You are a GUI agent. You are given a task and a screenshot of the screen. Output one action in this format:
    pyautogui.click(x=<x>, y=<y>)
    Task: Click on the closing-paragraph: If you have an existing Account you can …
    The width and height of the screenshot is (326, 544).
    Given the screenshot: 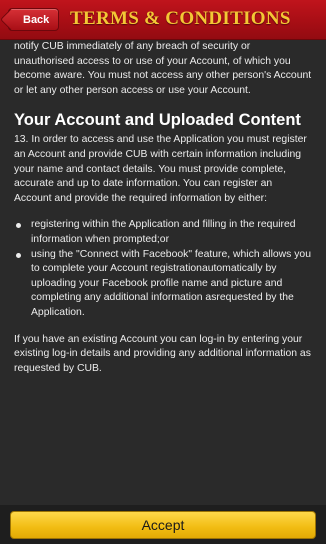 What is the action you would take?
    pyautogui.click(x=162, y=353)
    